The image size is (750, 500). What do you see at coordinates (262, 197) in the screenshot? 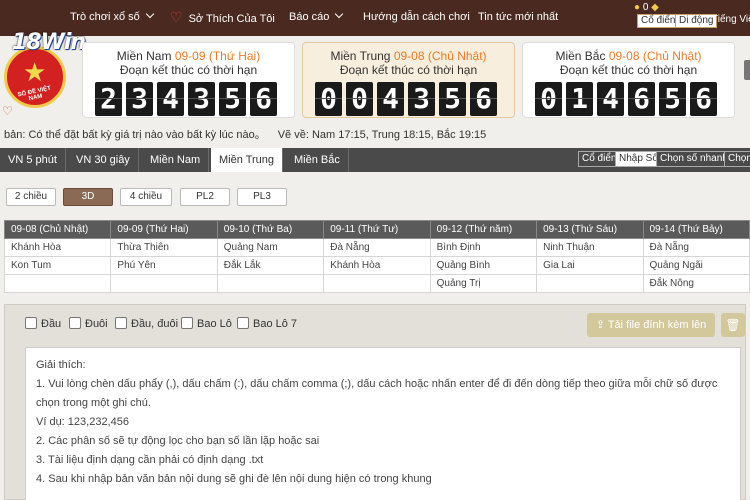
I see `game-type-pl3: PL3` at bounding box center [262, 197].